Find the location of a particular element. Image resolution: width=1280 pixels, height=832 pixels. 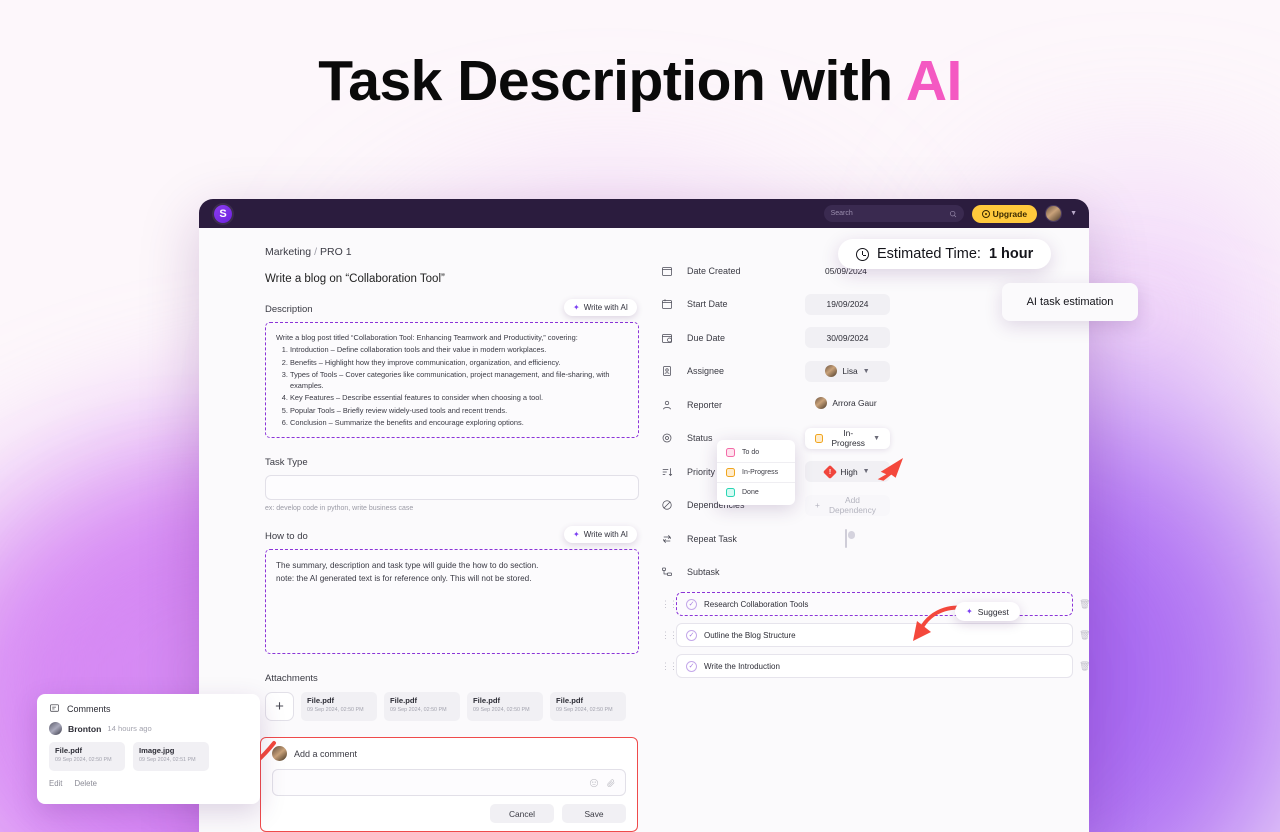

subtask-card: ✓ Outline the Blog Structure is located at coordinates (874, 635).